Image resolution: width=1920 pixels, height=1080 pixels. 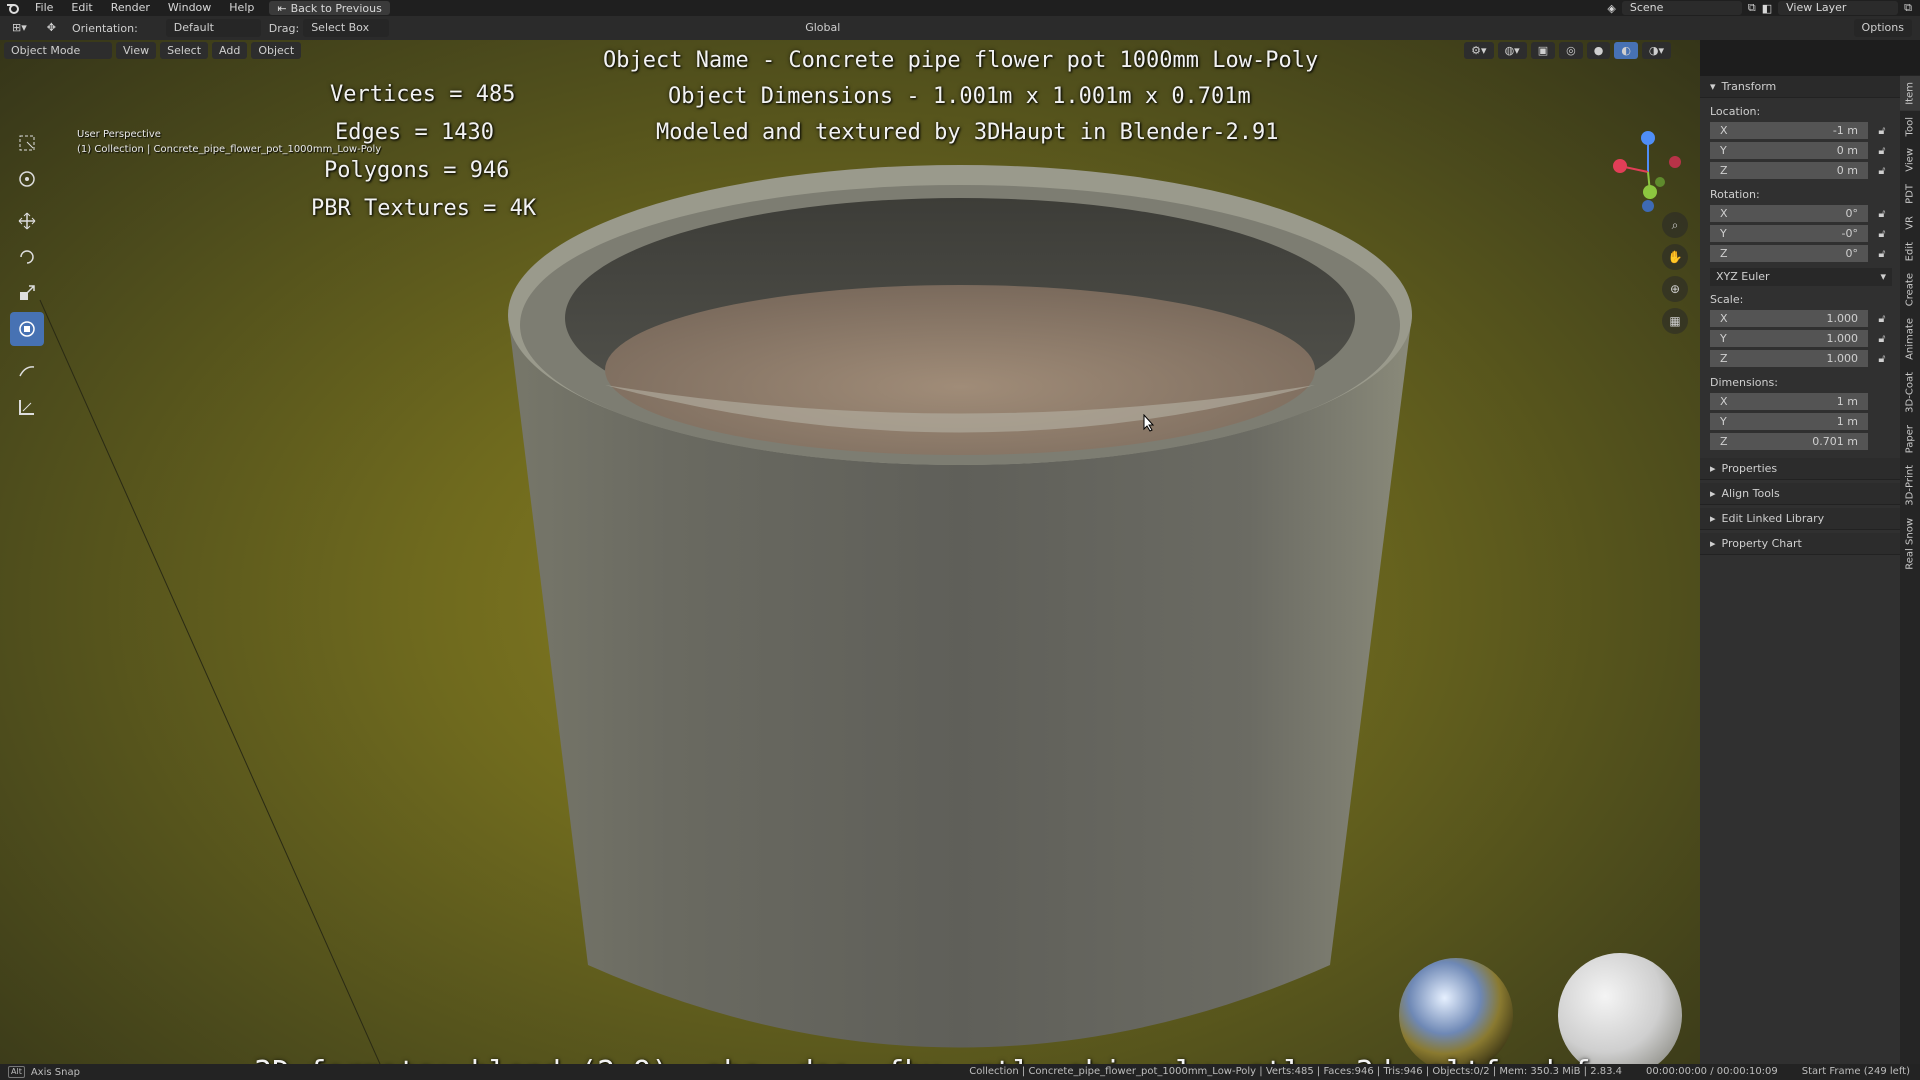 I want to click on menu-edit: Edit, so click(x=81, y=8).